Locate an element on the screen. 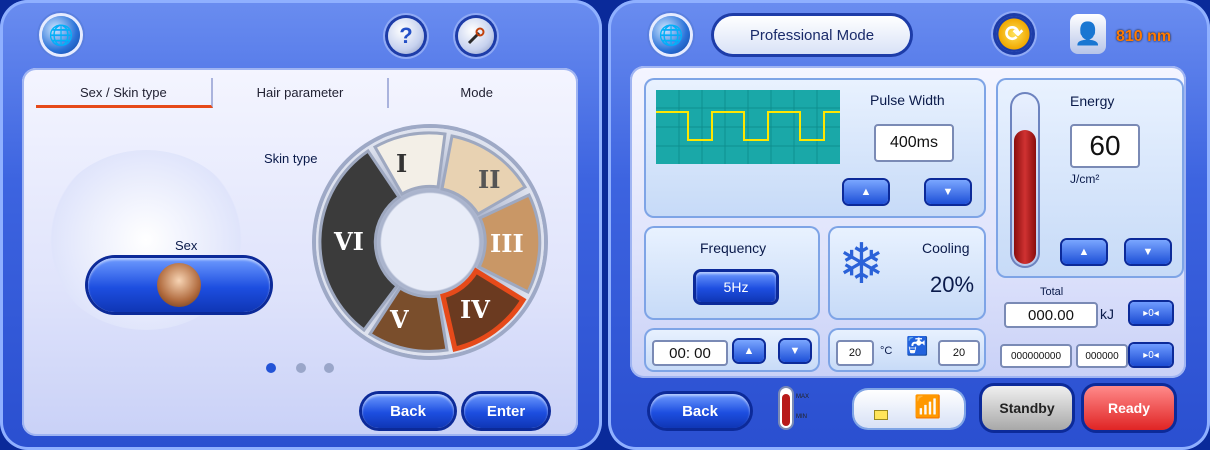 The height and width of the screenshot is (450, 1210). settings-tool-button is located at coordinates (476, 36).